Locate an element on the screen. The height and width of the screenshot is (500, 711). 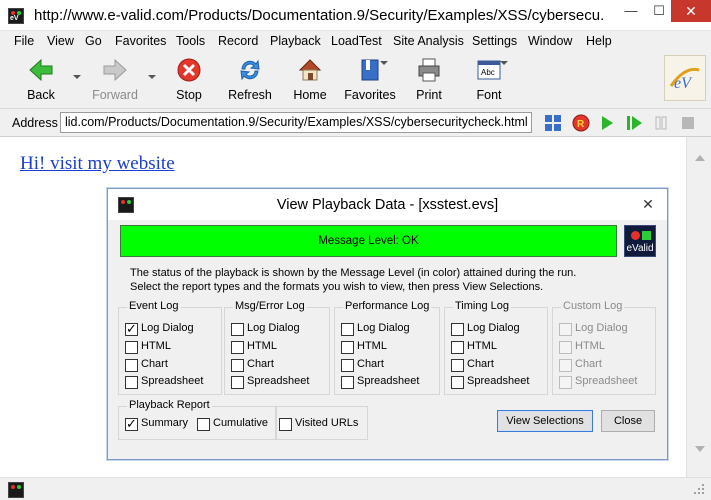
checkbox-label: Cumulative is located at coordinates (241, 423).